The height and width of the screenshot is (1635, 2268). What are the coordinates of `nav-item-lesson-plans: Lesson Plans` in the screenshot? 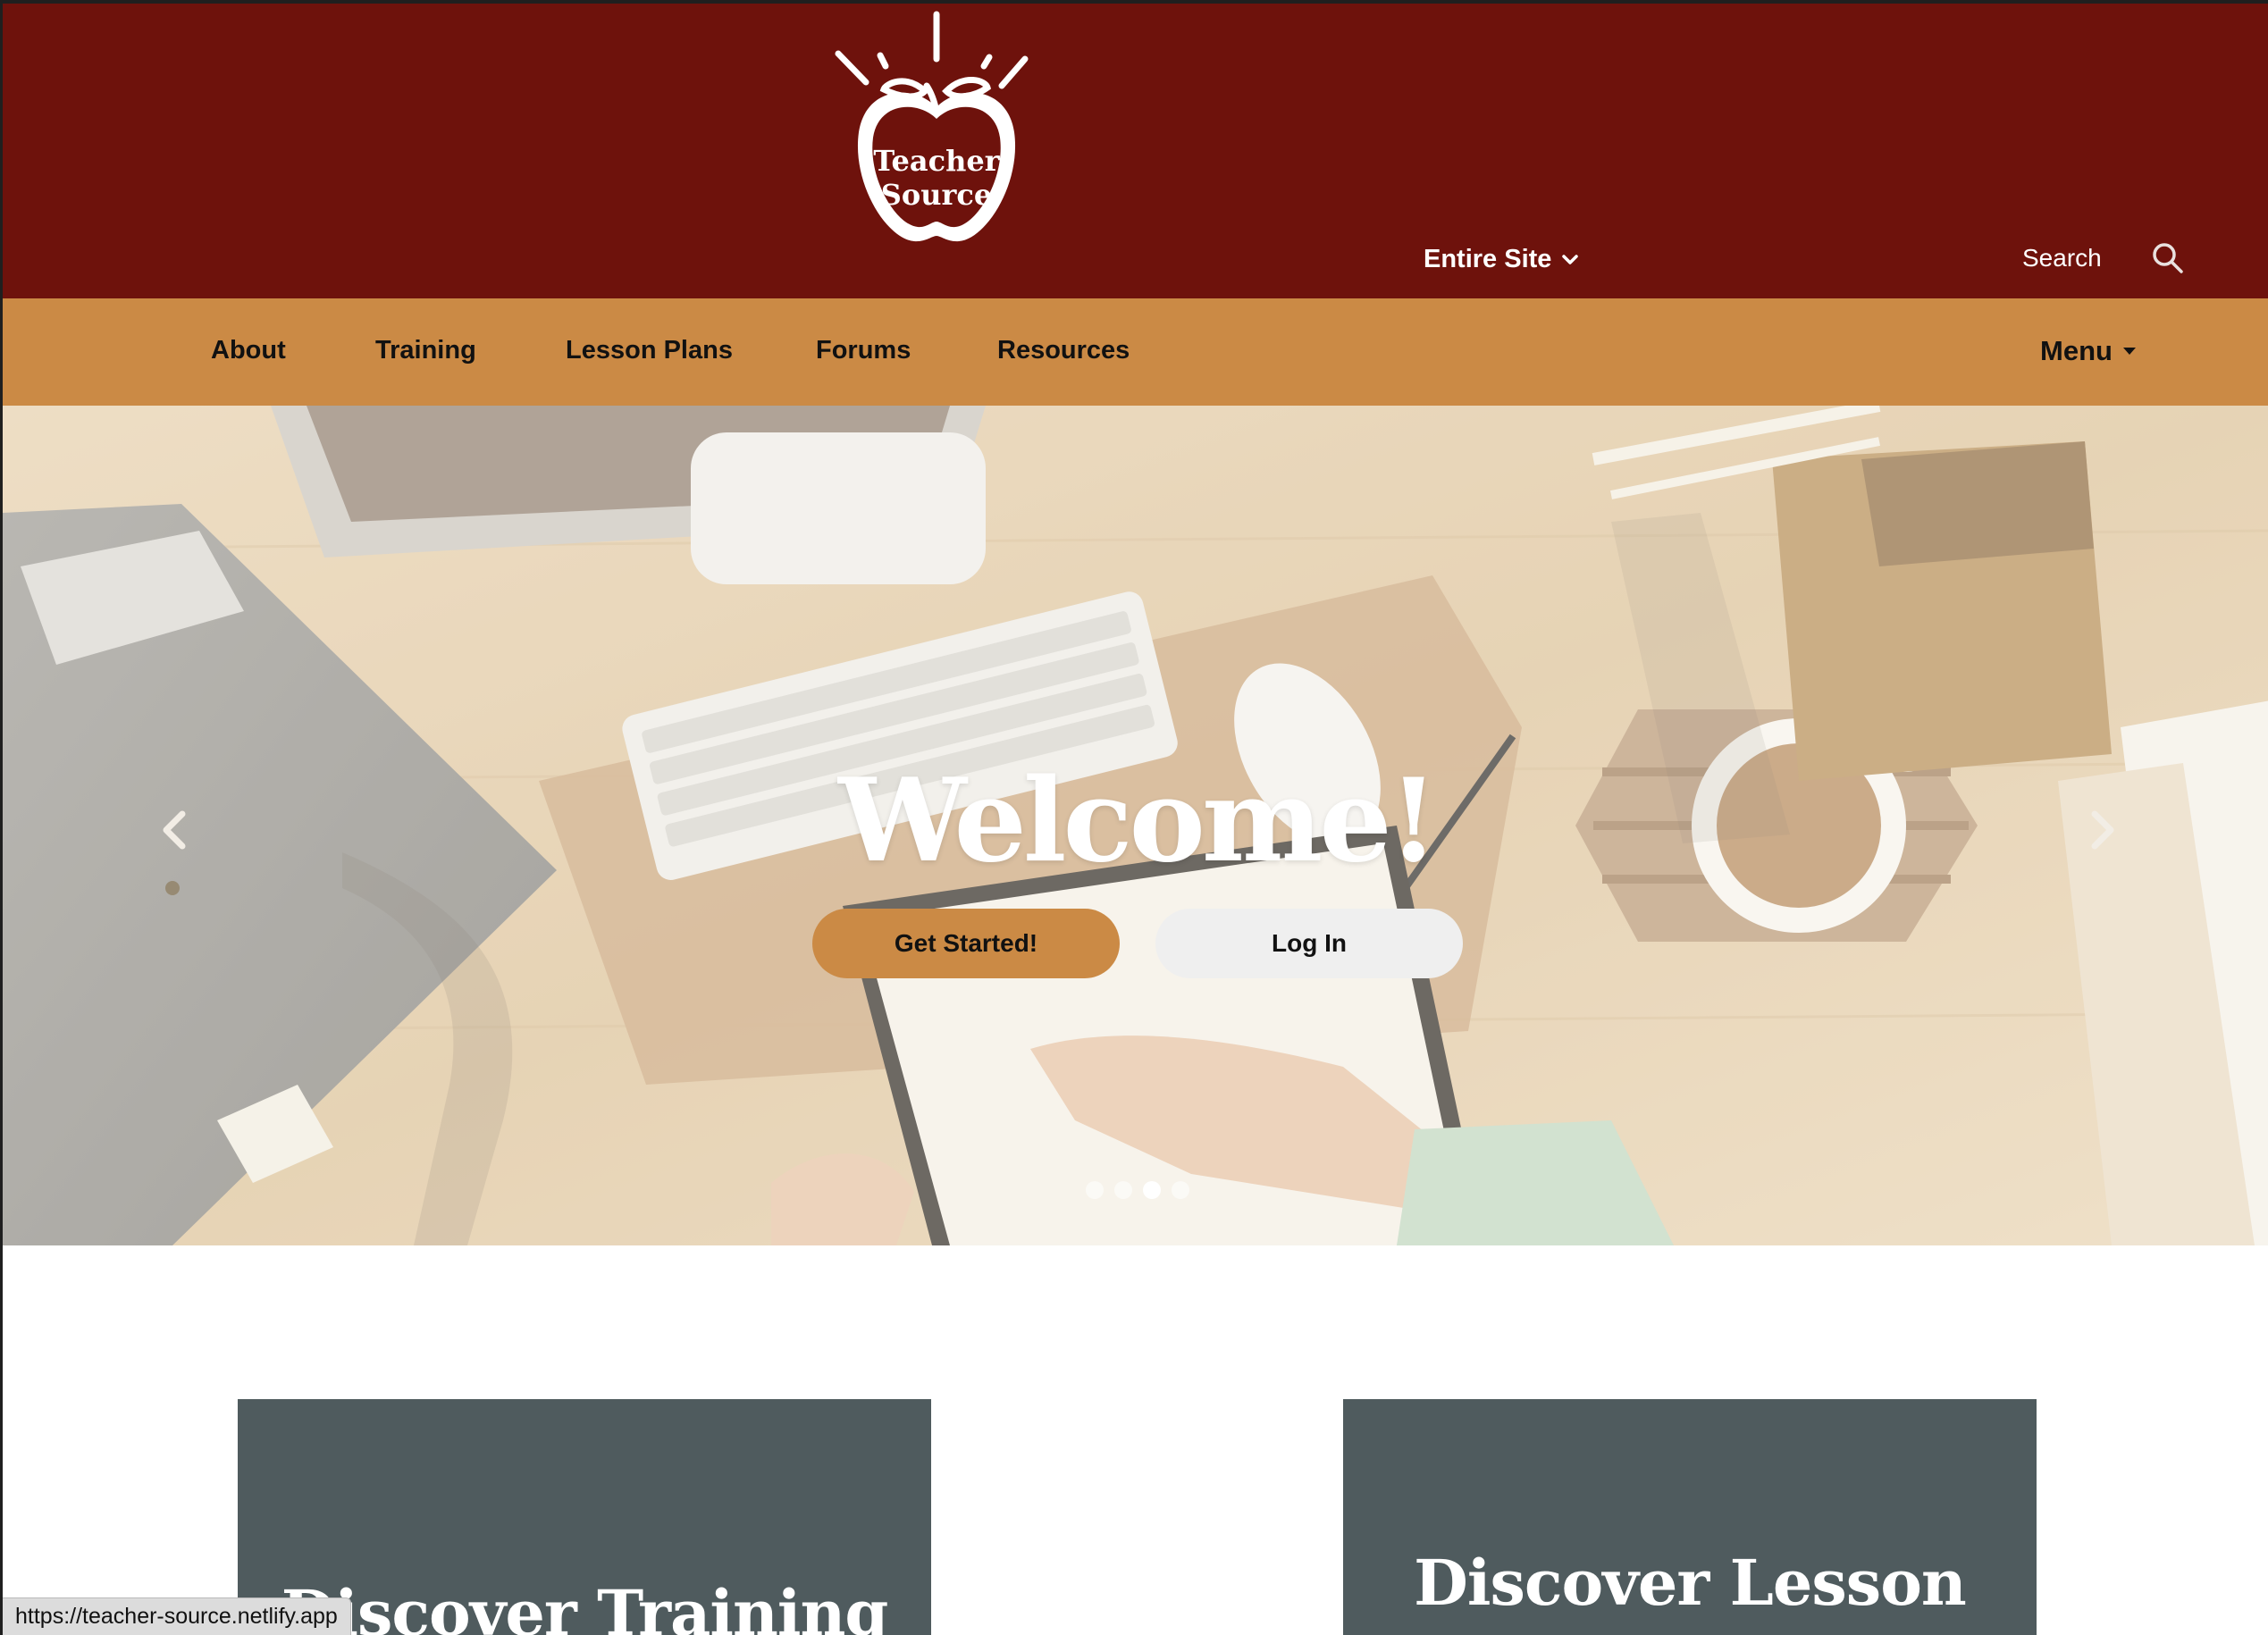 It's located at (649, 350).